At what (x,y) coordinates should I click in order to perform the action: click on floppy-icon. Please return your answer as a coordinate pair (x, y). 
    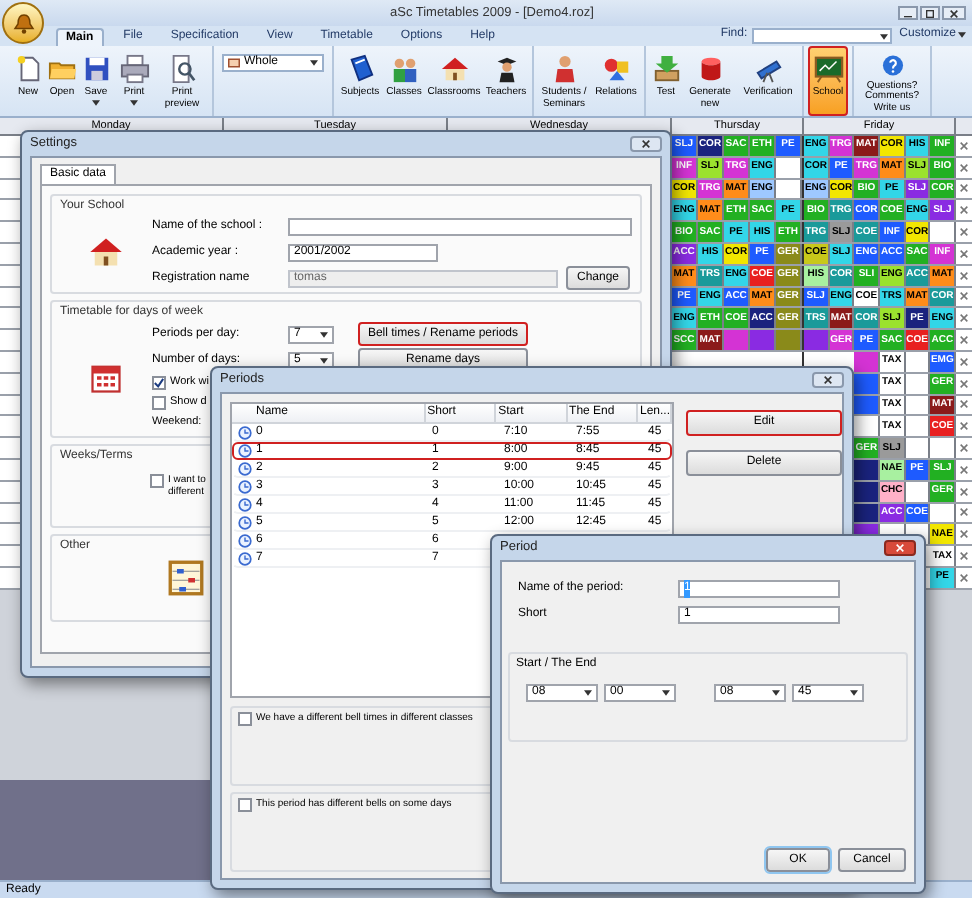
    Looking at the image, I should click on (96, 69).